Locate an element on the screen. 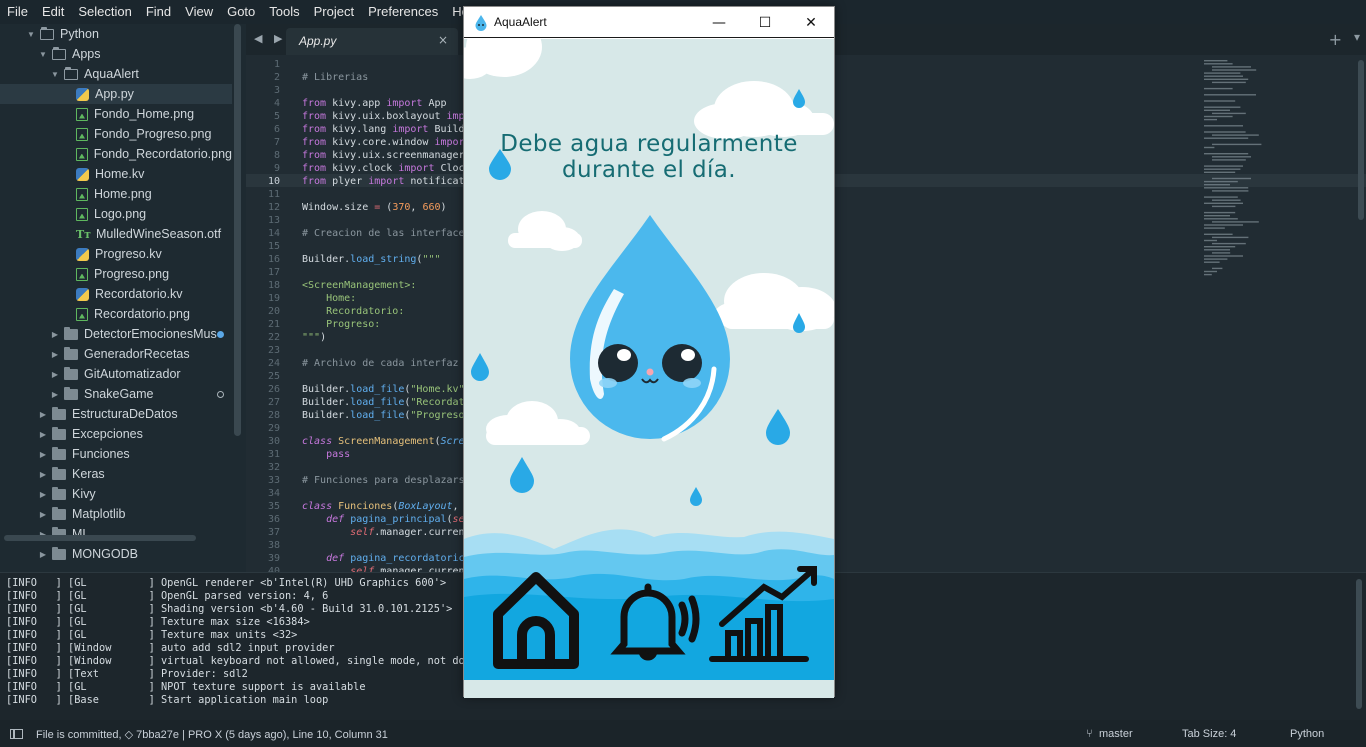  folder-item: ▶ MONGODB is located at coordinates (116, 554).